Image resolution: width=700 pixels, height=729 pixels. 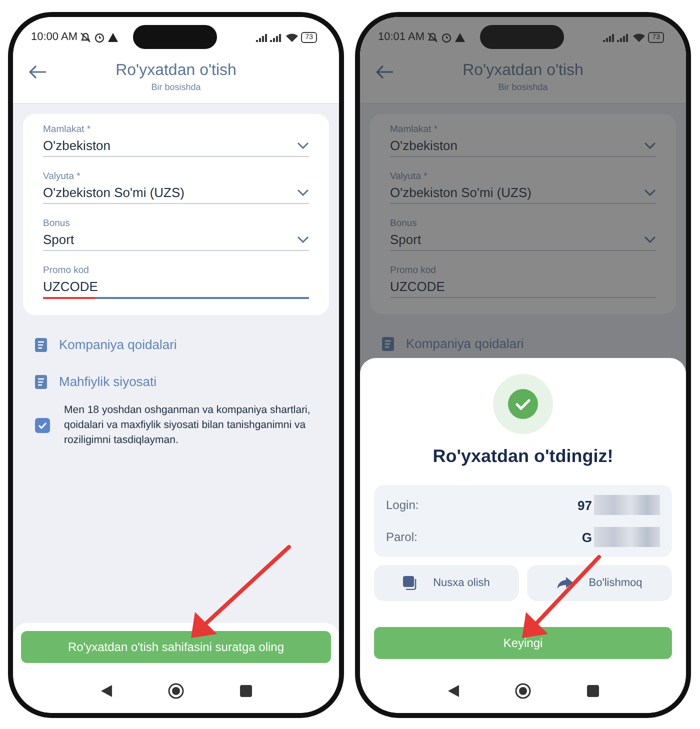 What do you see at coordinates (585, 505) in the screenshot?
I see `credential-value: 97` at bounding box center [585, 505].